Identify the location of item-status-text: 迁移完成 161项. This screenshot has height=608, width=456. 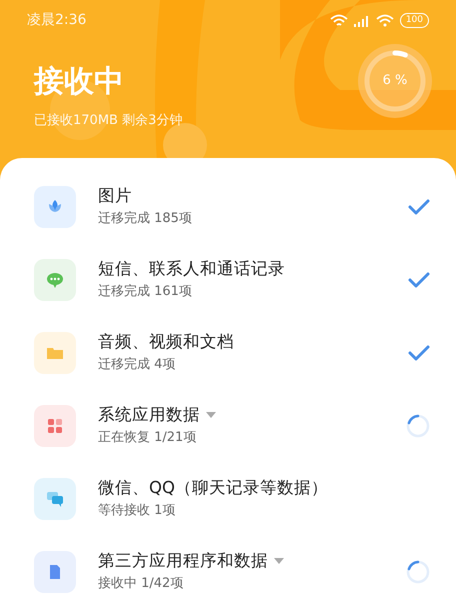
(145, 292).